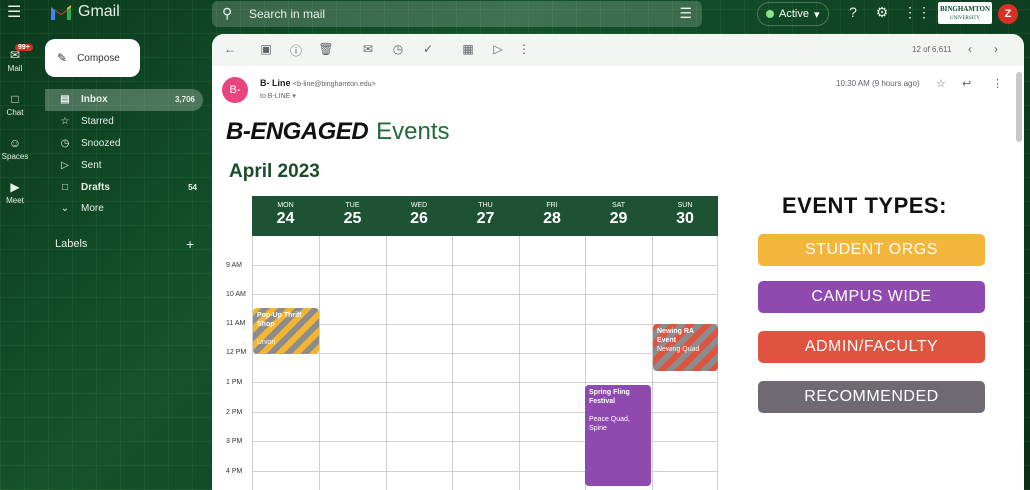 Image resolution: width=1030 pixels, height=490 pixels. I want to click on day-header-wed: WED 26, so click(419, 216).